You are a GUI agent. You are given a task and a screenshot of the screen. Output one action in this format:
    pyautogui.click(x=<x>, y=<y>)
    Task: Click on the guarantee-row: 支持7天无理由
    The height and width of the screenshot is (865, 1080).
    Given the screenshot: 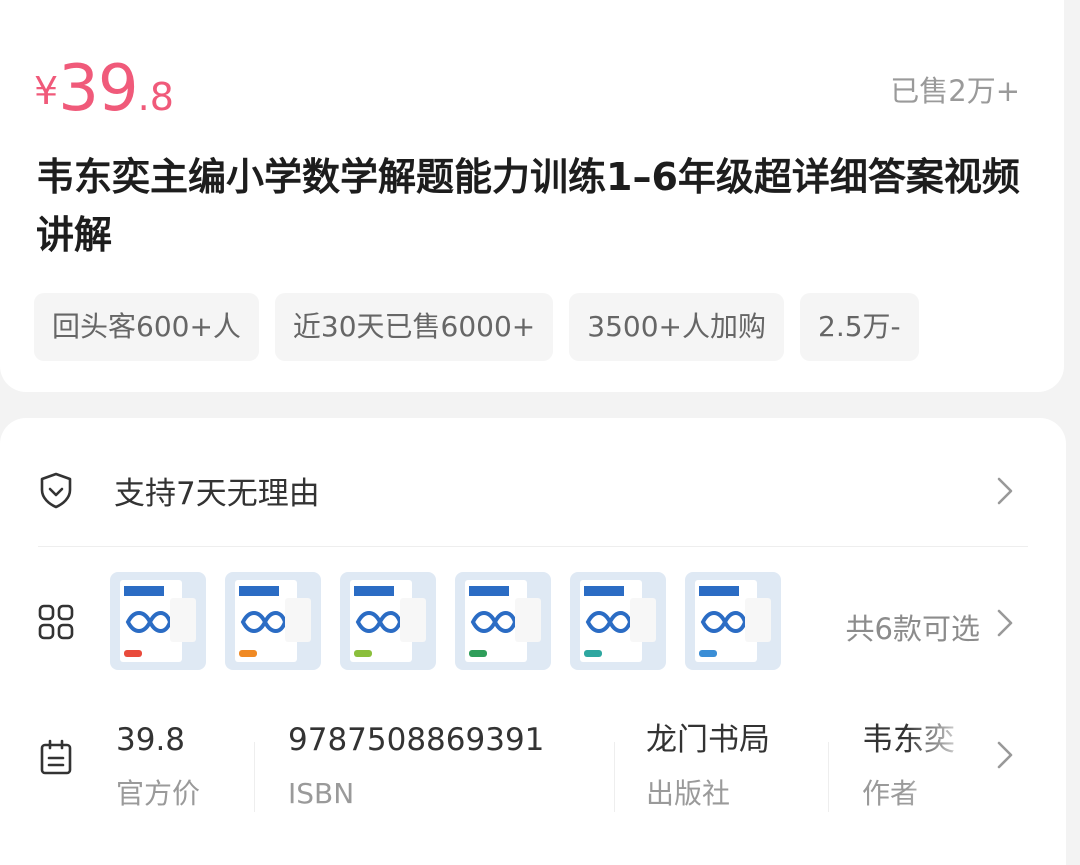 What is the action you would take?
    pyautogui.click(x=533, y=483)
    